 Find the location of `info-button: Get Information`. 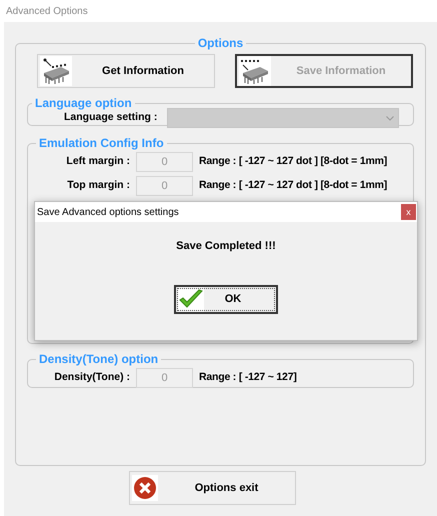

info-button: Get Information is located at coordinates (126, 71).